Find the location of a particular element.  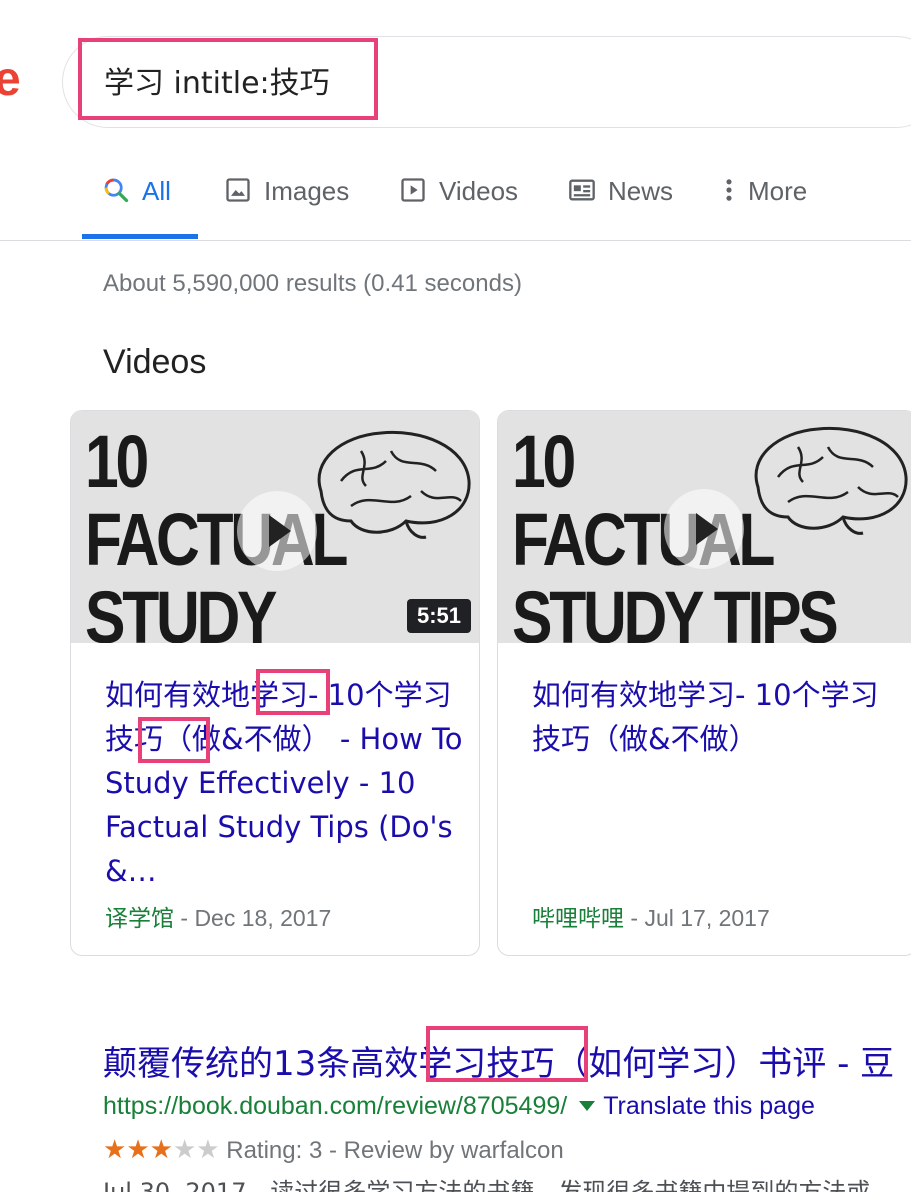

search-tabs: All Images Videos News More is located at coordinates (455, 204).